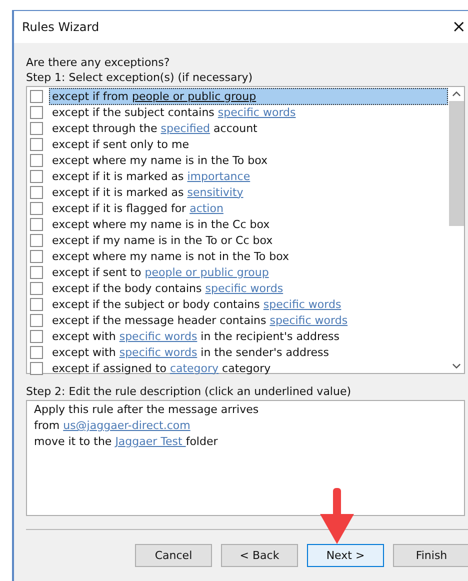  Describe the element at coordinates (126, 425) in the screenshot. I see `value-link: us@jaggaer-direct.com` at that location.